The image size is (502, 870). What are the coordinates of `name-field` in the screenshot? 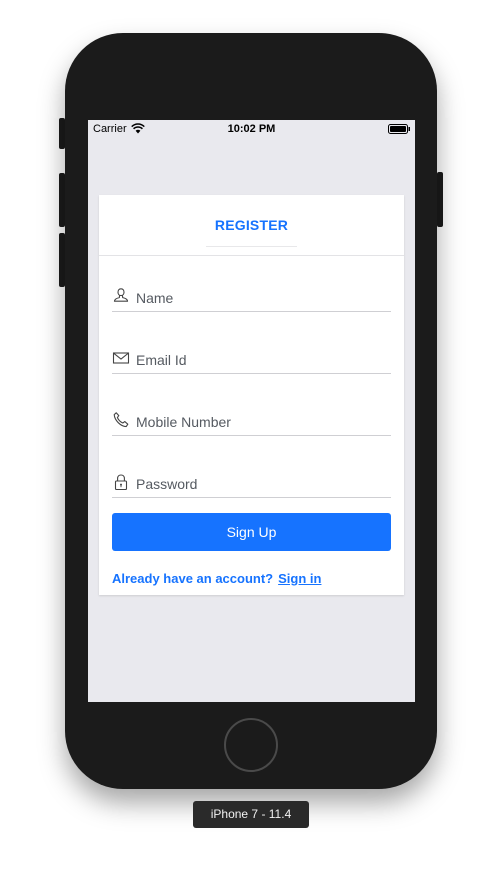 It's located at (251, 298).